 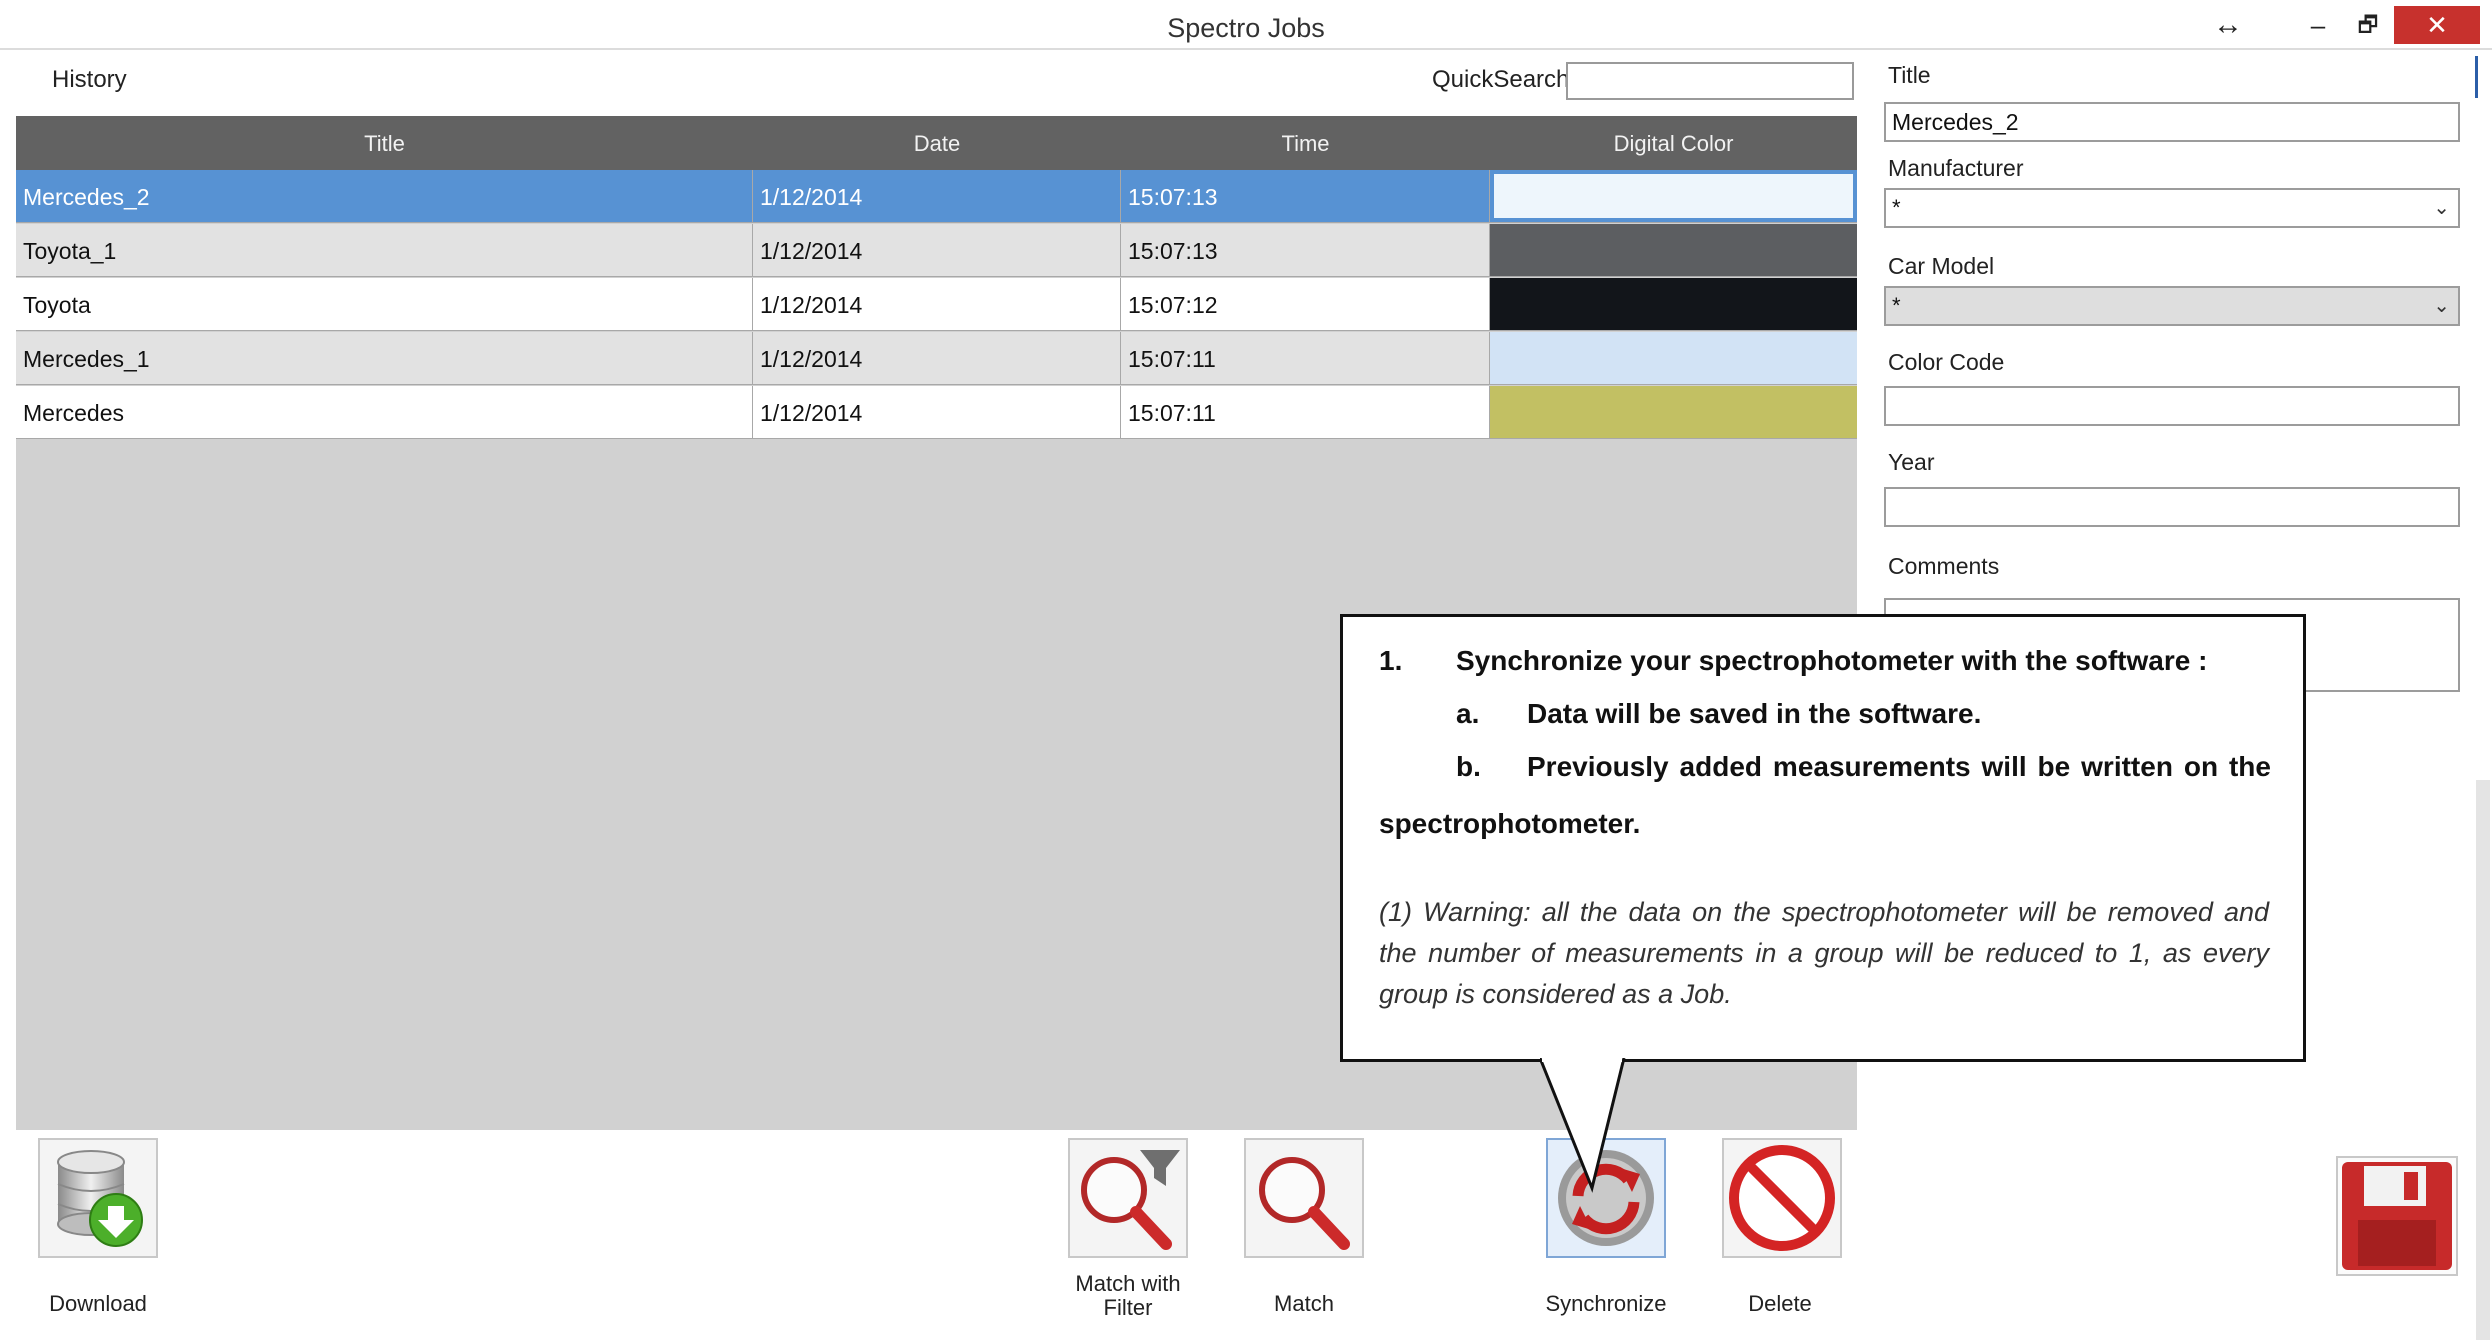 What do you see at coordinates (1305, 304) in the screenshot?
I see `row-time: 15:07:12` at bounding box center [1305, 304].